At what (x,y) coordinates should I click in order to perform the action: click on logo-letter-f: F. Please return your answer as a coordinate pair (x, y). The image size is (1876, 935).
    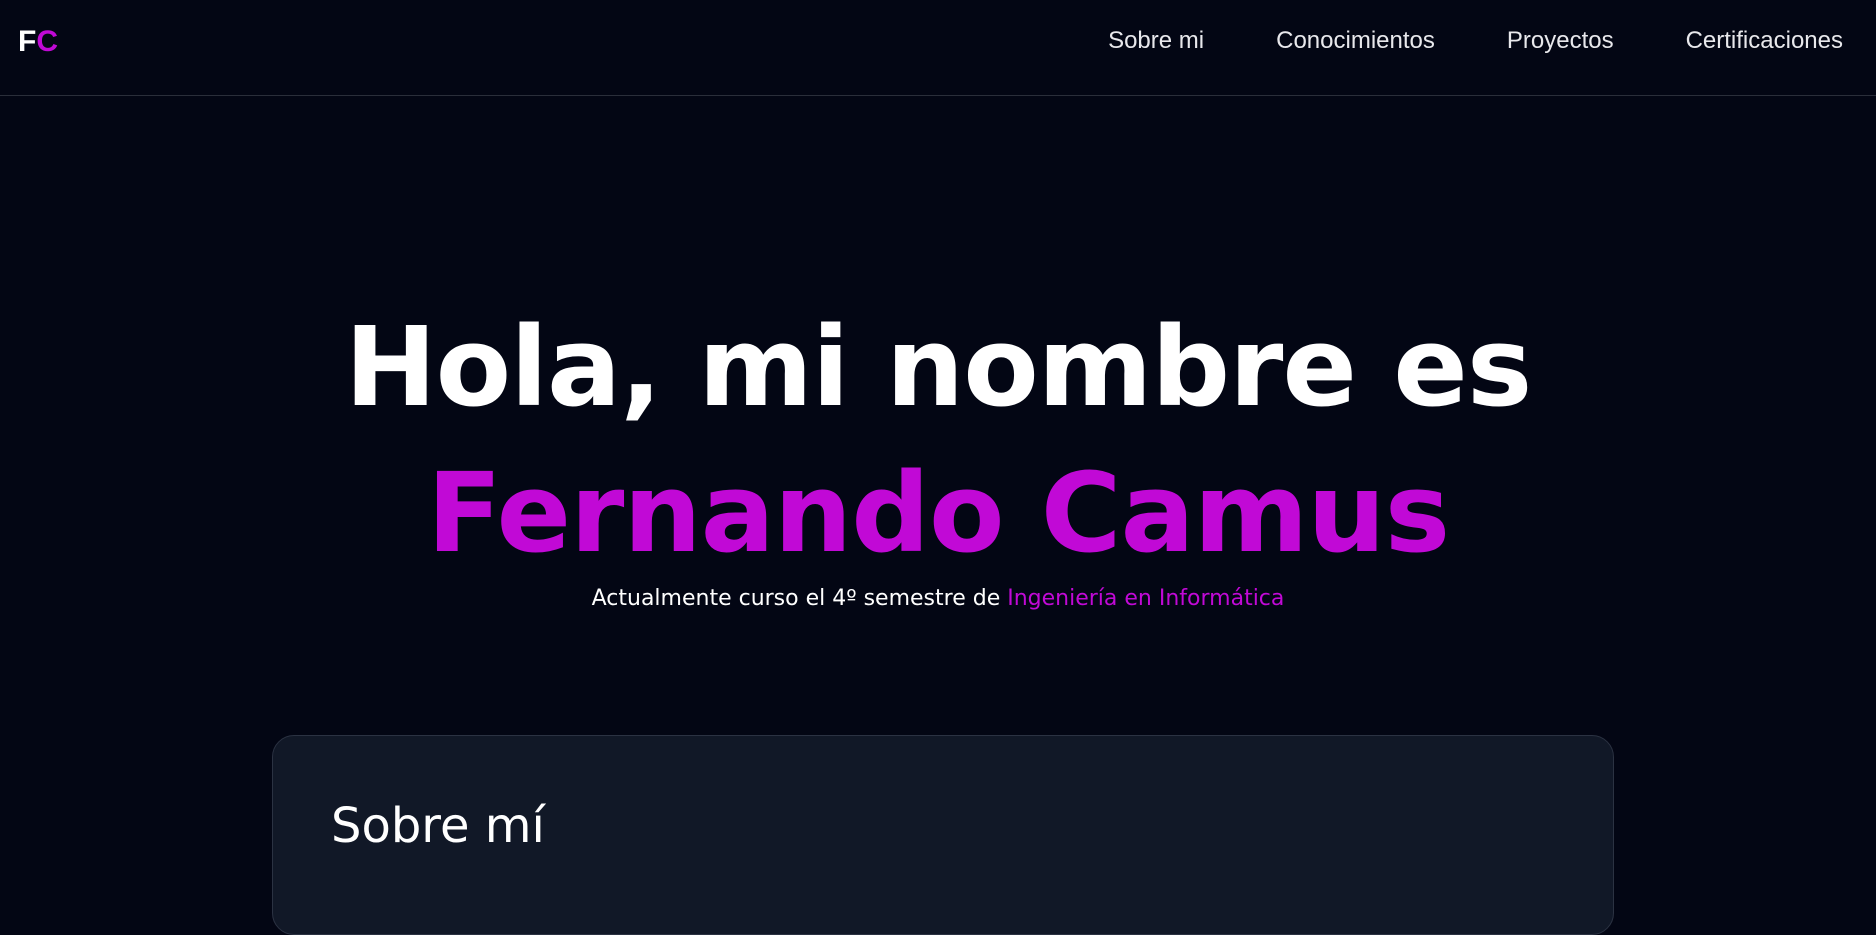
    Looking at the image, I should click on (27, 41).